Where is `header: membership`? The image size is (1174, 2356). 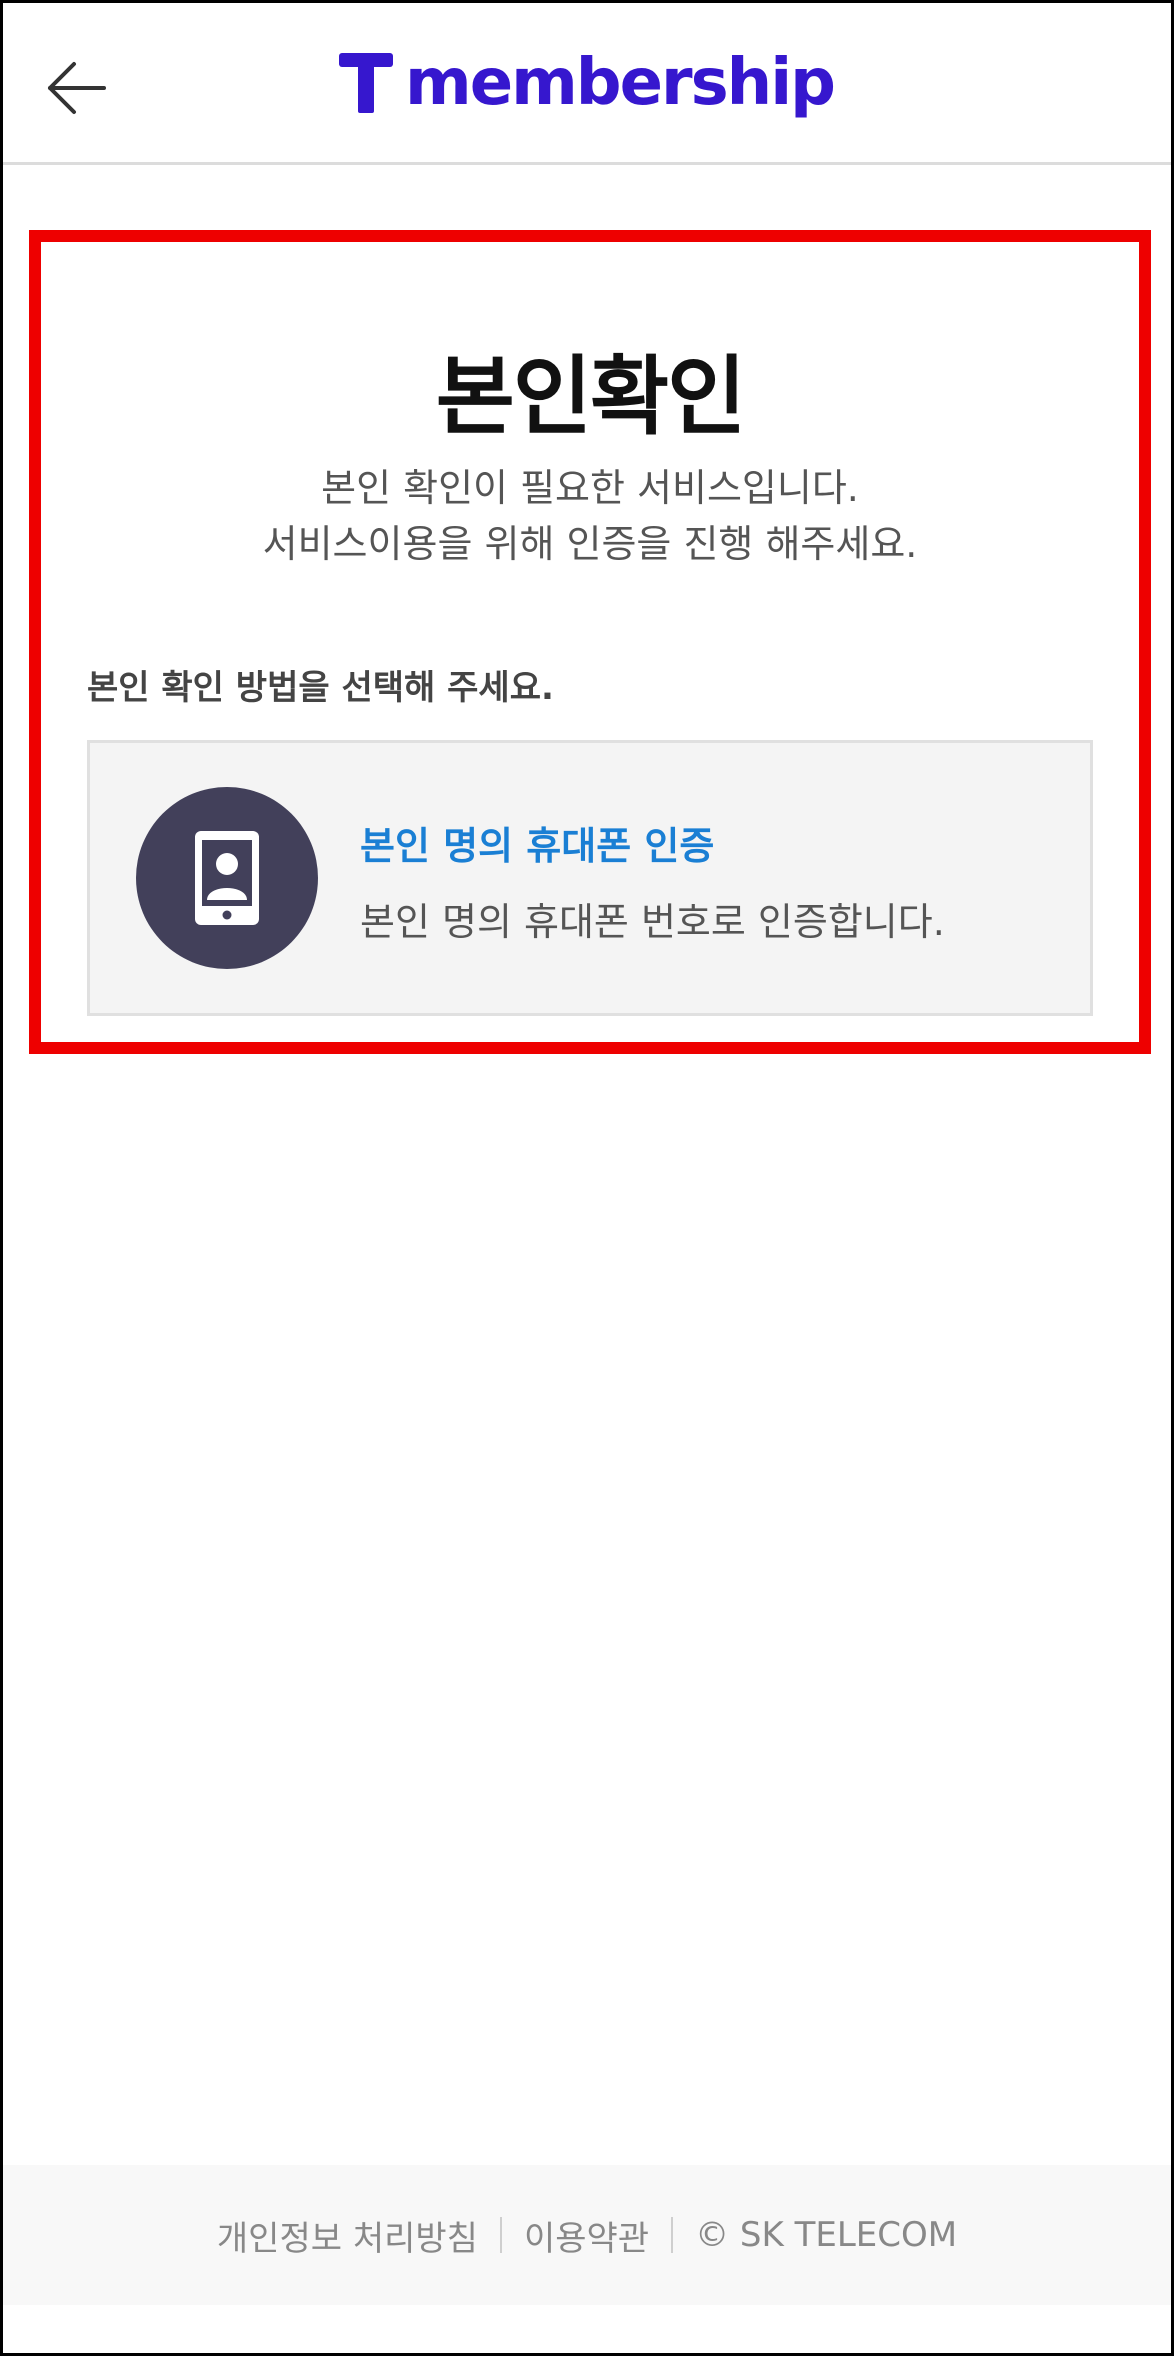 header: membership is located at coordinates (587, 84).